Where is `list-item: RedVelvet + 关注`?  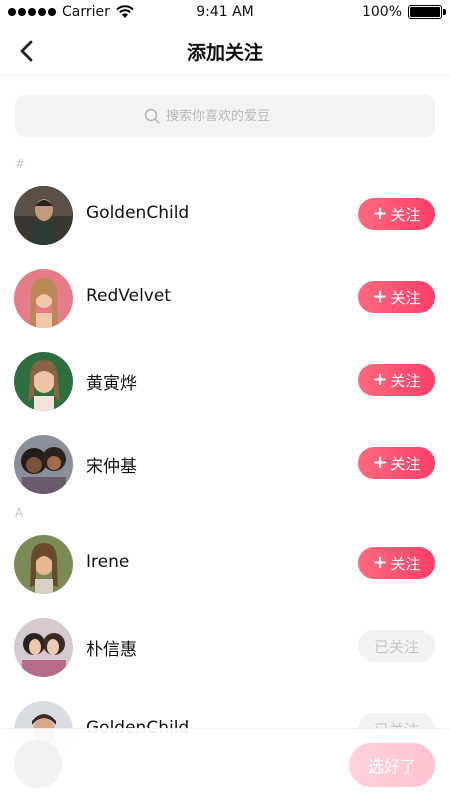
list-item: RedVelvet + 关注 is located at coordinates (225, 298).